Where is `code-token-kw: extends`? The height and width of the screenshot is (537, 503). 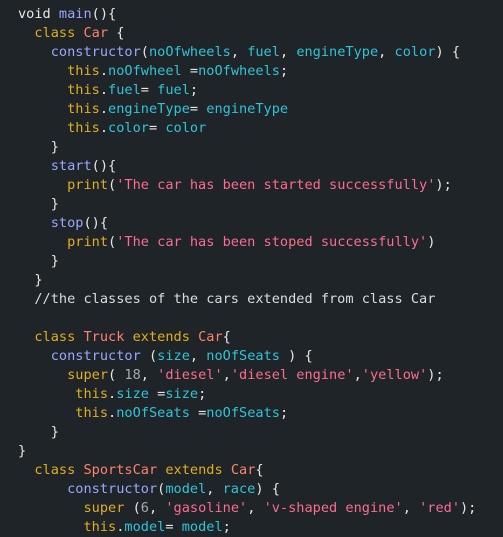 code-token-kw: extends is located at coordinates (161, 337).